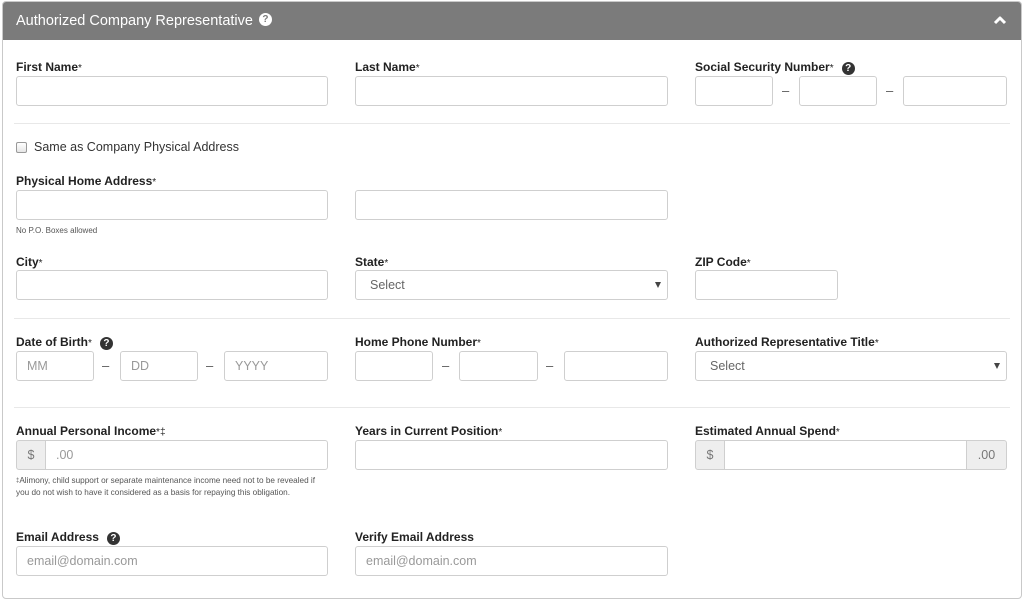 The width and height of the screenshot is (1024, 602). Describe the element at coordinates (775, 67) in the screenshot. I see `ssn-label: Social Security Number*?` at that location.